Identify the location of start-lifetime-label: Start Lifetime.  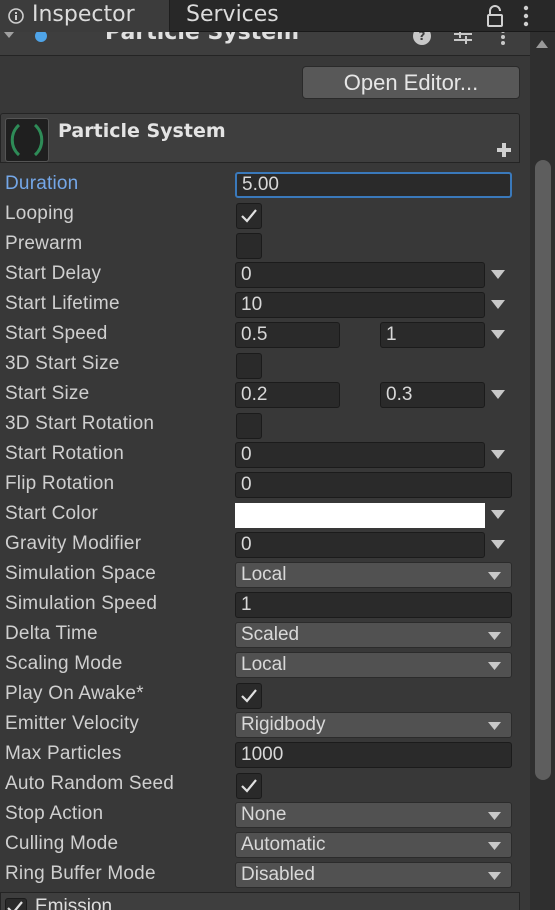
(62, 303).